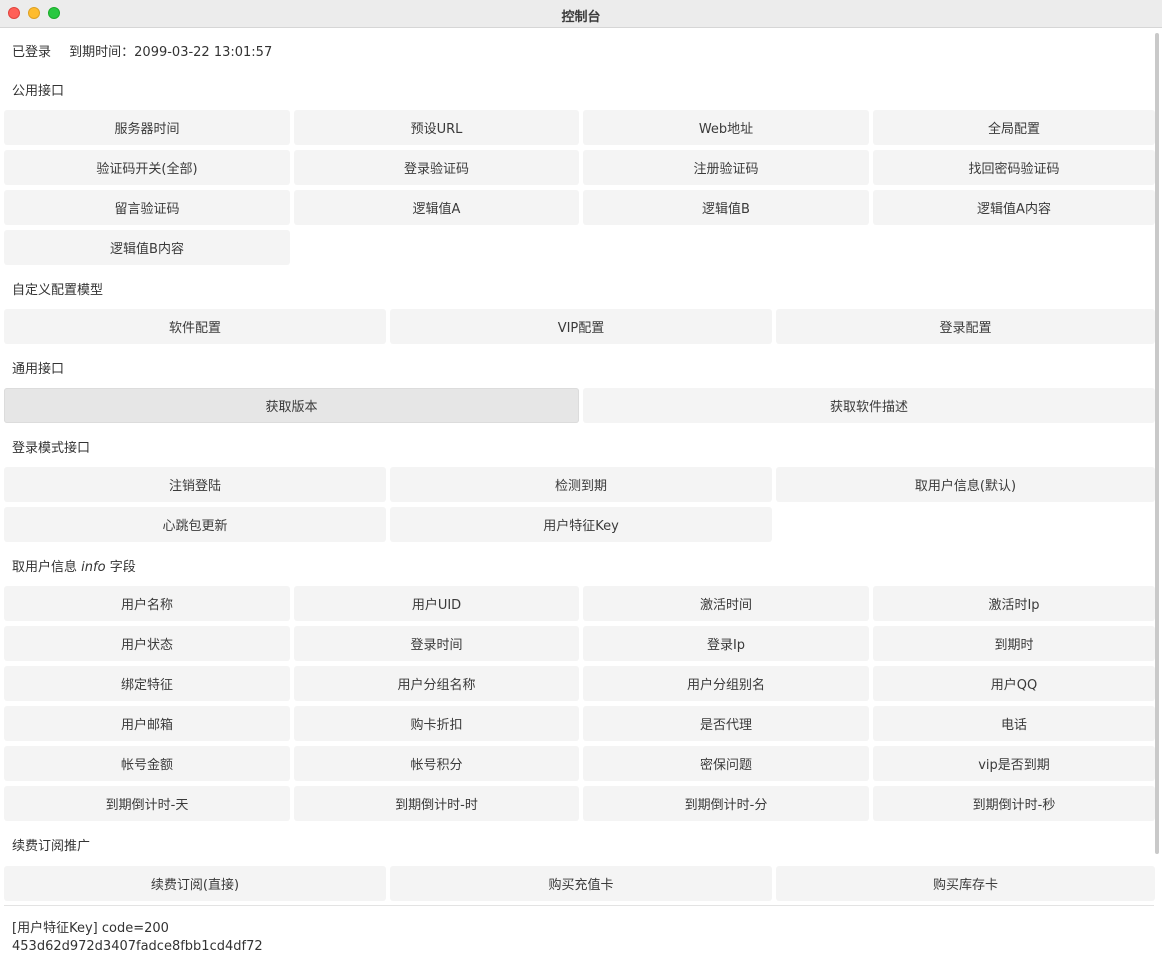 Image resolution: width=1162 pixels, height=960 pixels. Describe the element at coordinates (726, 683) in the screenshot. I see `btn-user-group-alias: 用户分组别名` at that location.